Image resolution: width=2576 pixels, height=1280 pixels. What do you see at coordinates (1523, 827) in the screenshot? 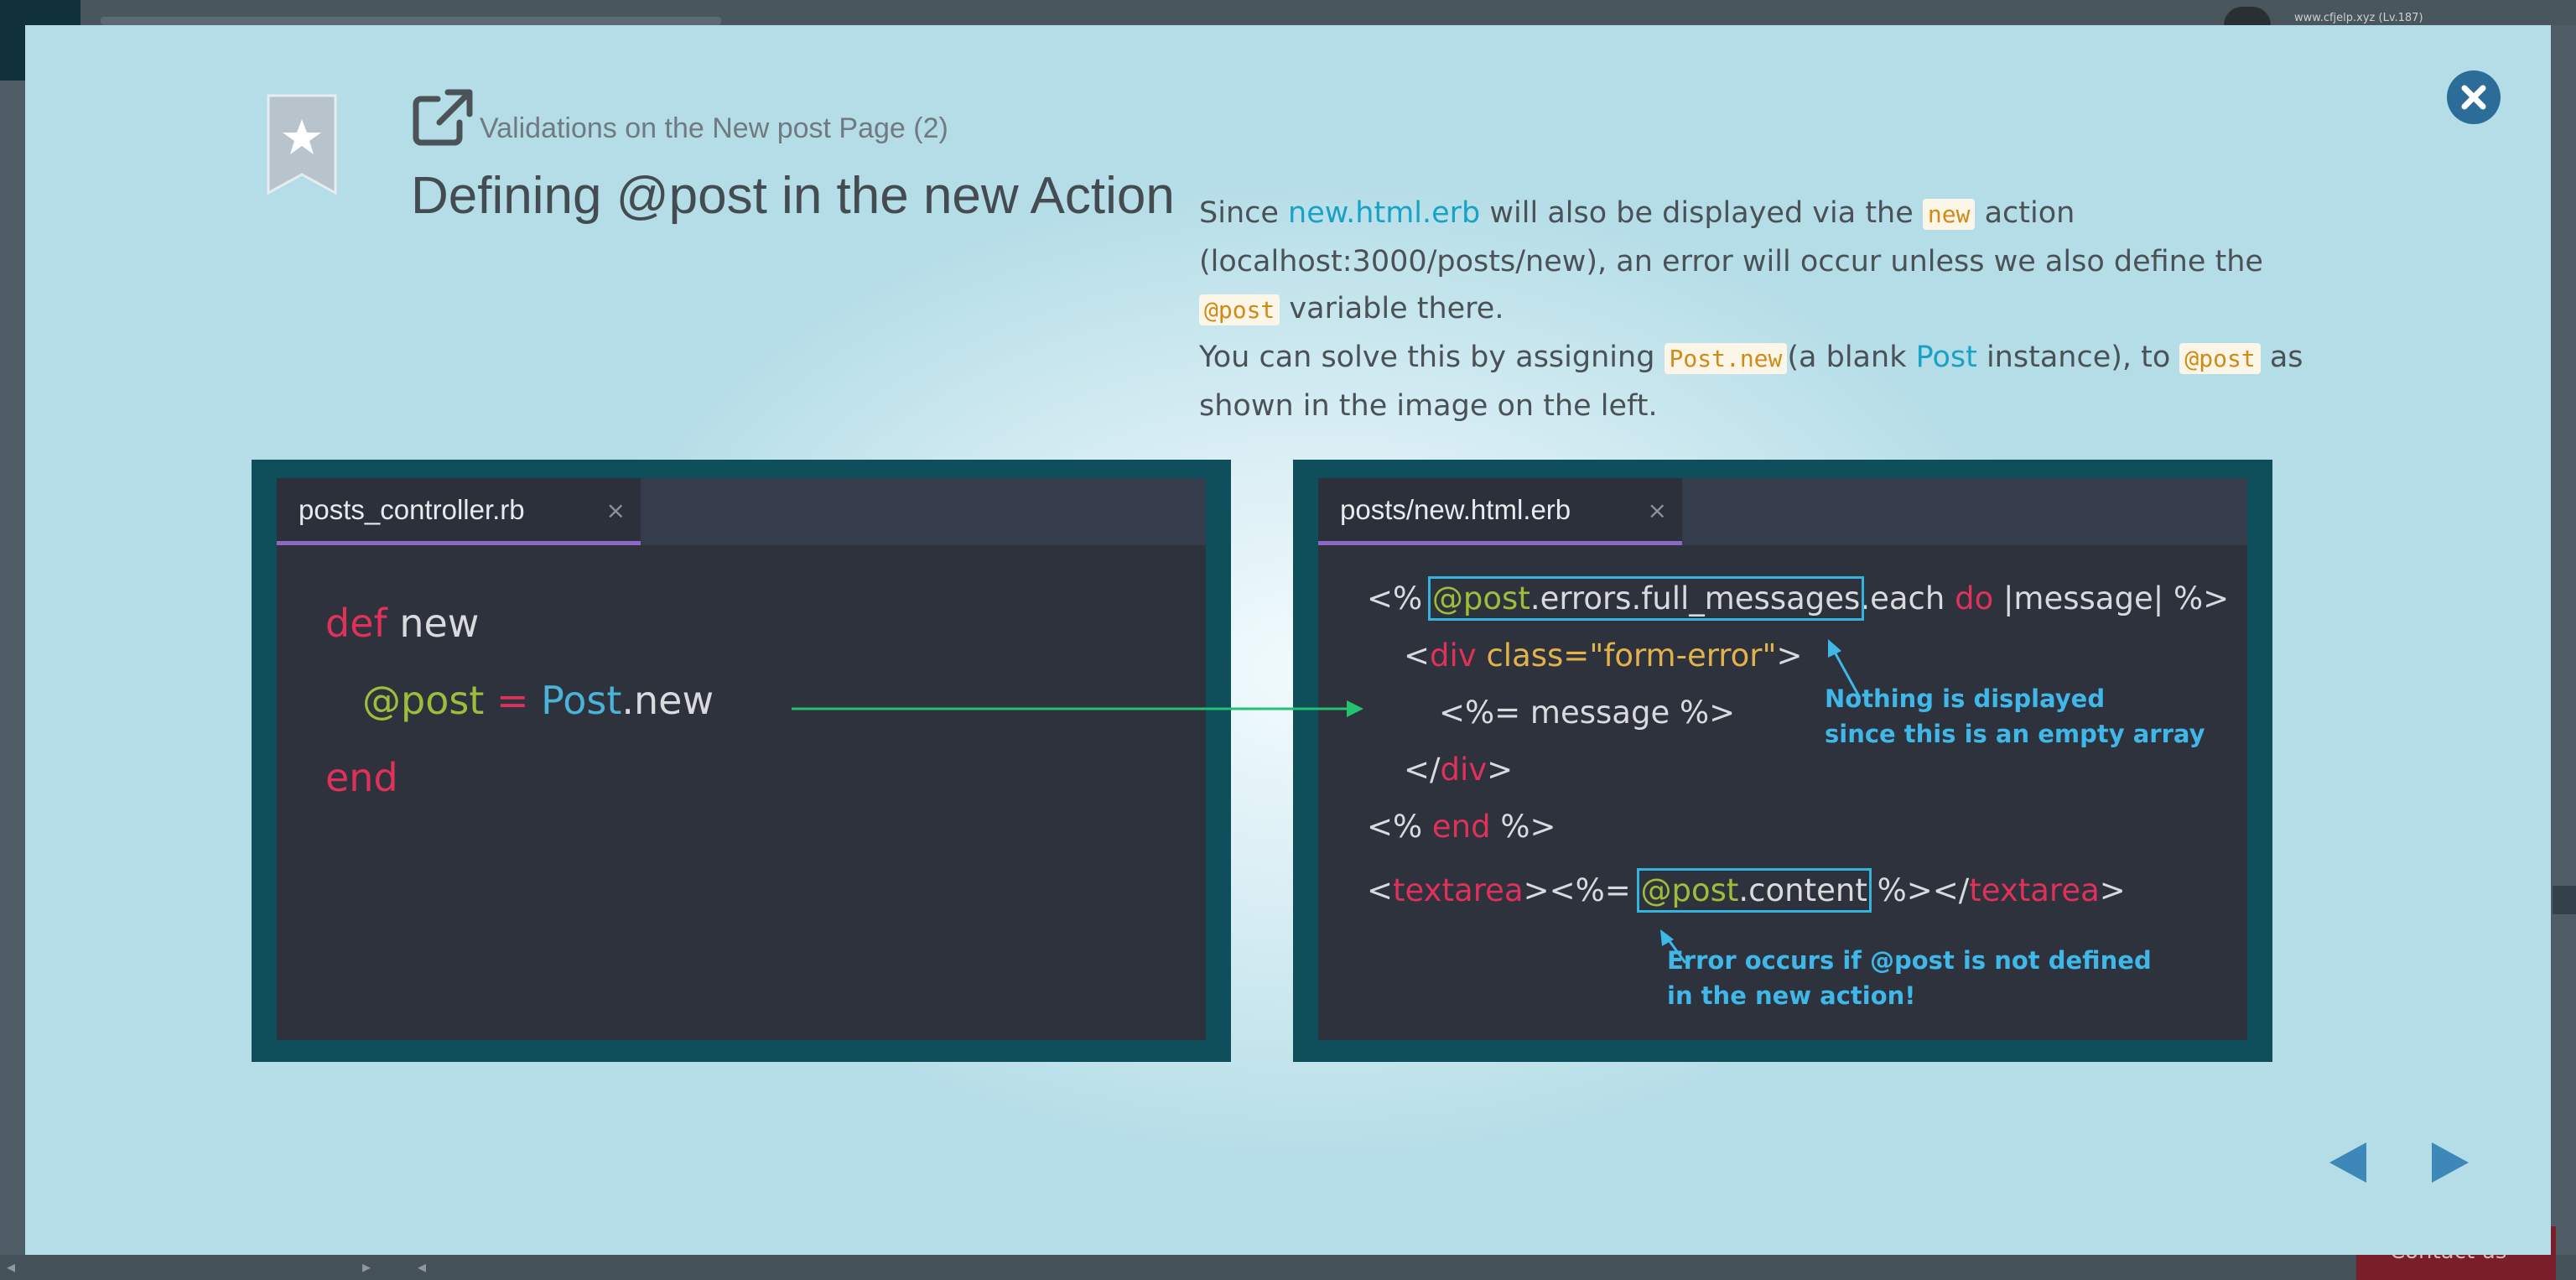
I see `code-text: %>` at bounding box center [1523, 827].